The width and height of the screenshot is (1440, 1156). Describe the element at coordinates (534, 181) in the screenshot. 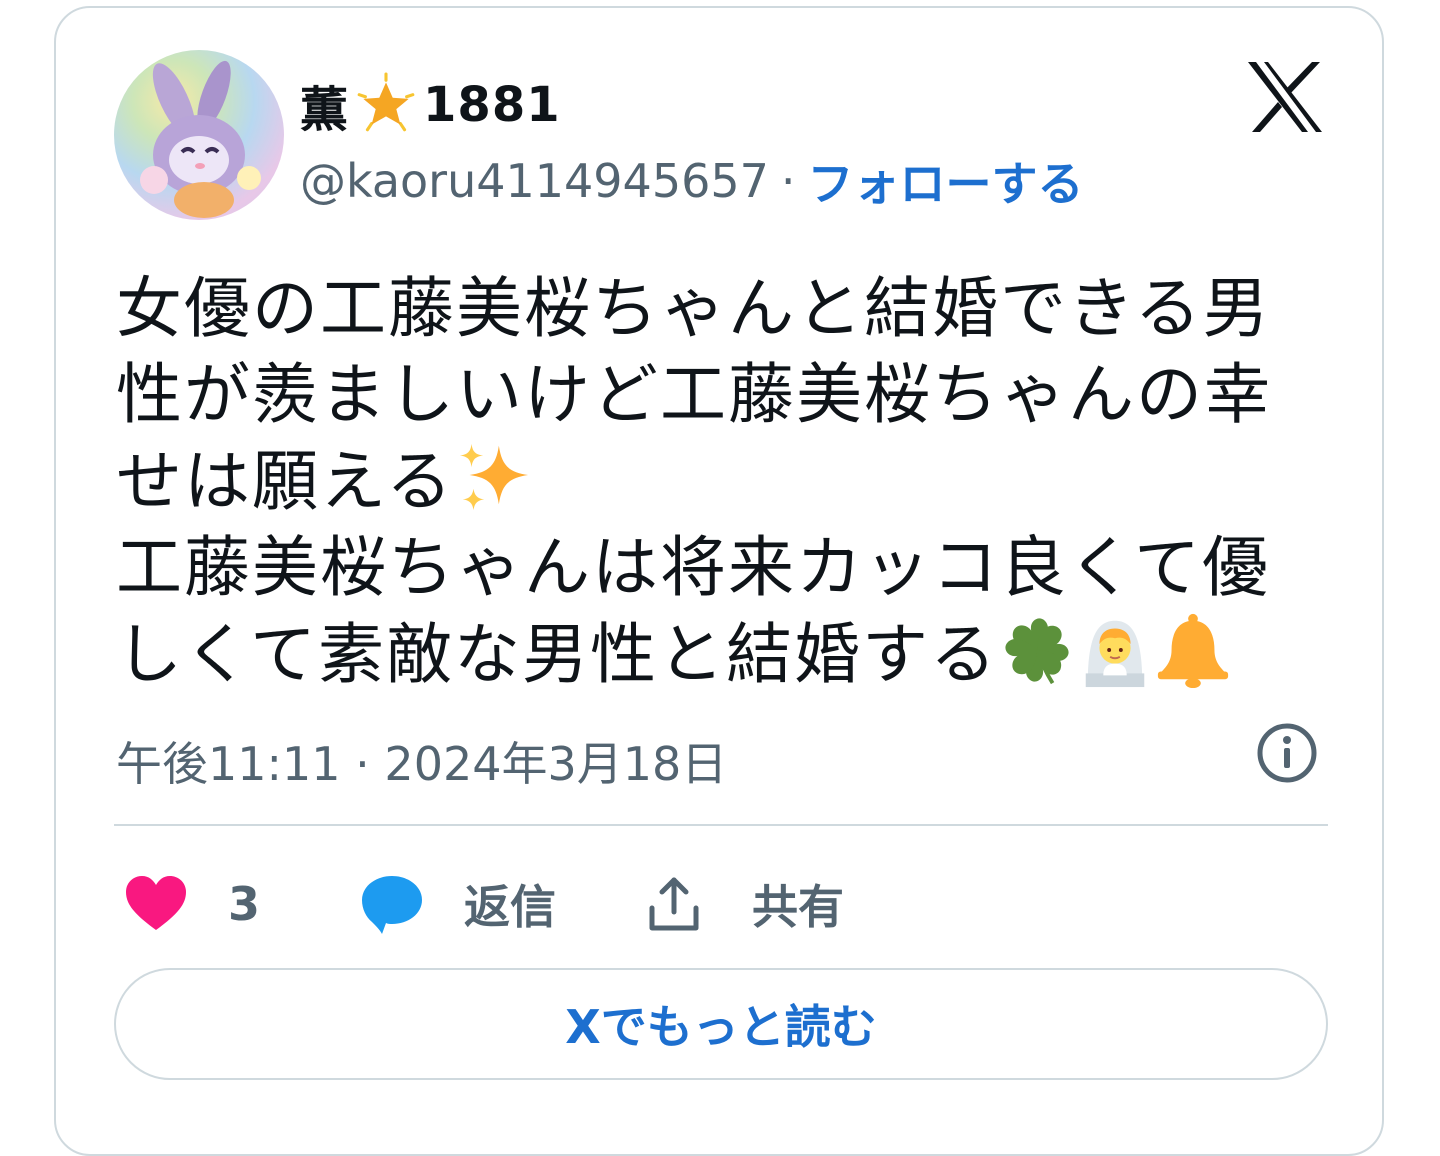

I see `handle: @kaoru4114945657` at that location.